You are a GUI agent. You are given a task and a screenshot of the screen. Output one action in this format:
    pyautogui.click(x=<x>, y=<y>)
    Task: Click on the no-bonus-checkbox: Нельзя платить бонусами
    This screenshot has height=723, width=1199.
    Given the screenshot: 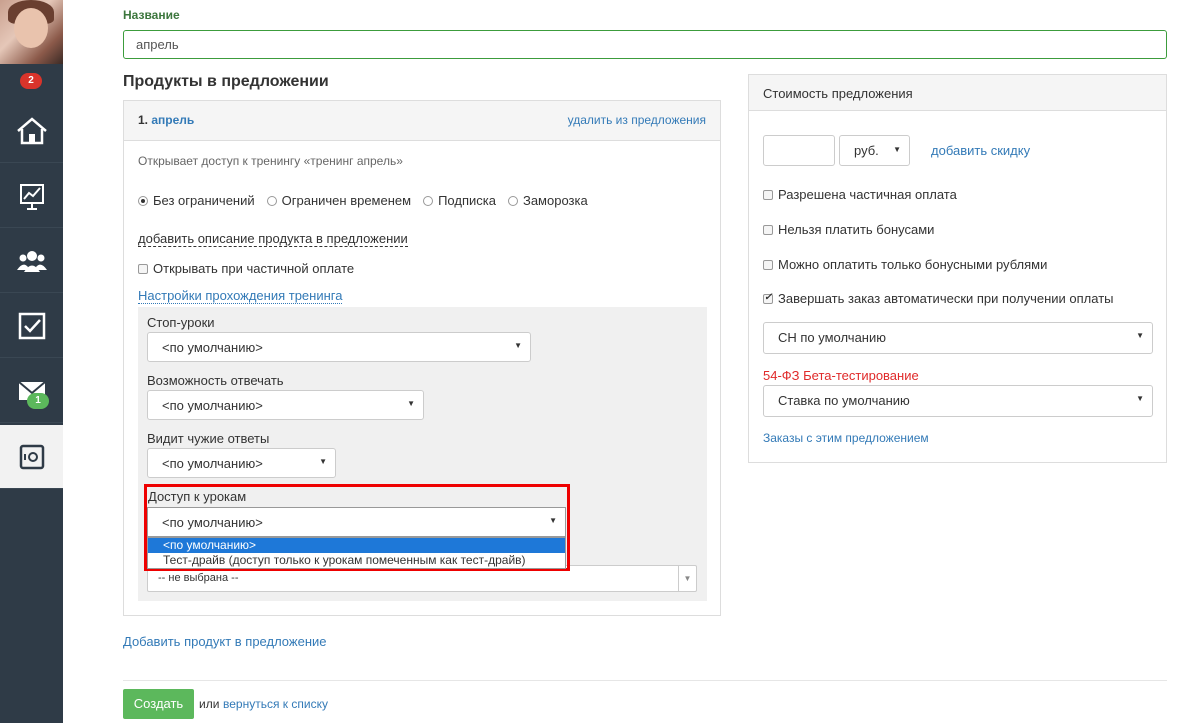 What is the action you would take?
    pyautogui.click(x=848, y=229)
    